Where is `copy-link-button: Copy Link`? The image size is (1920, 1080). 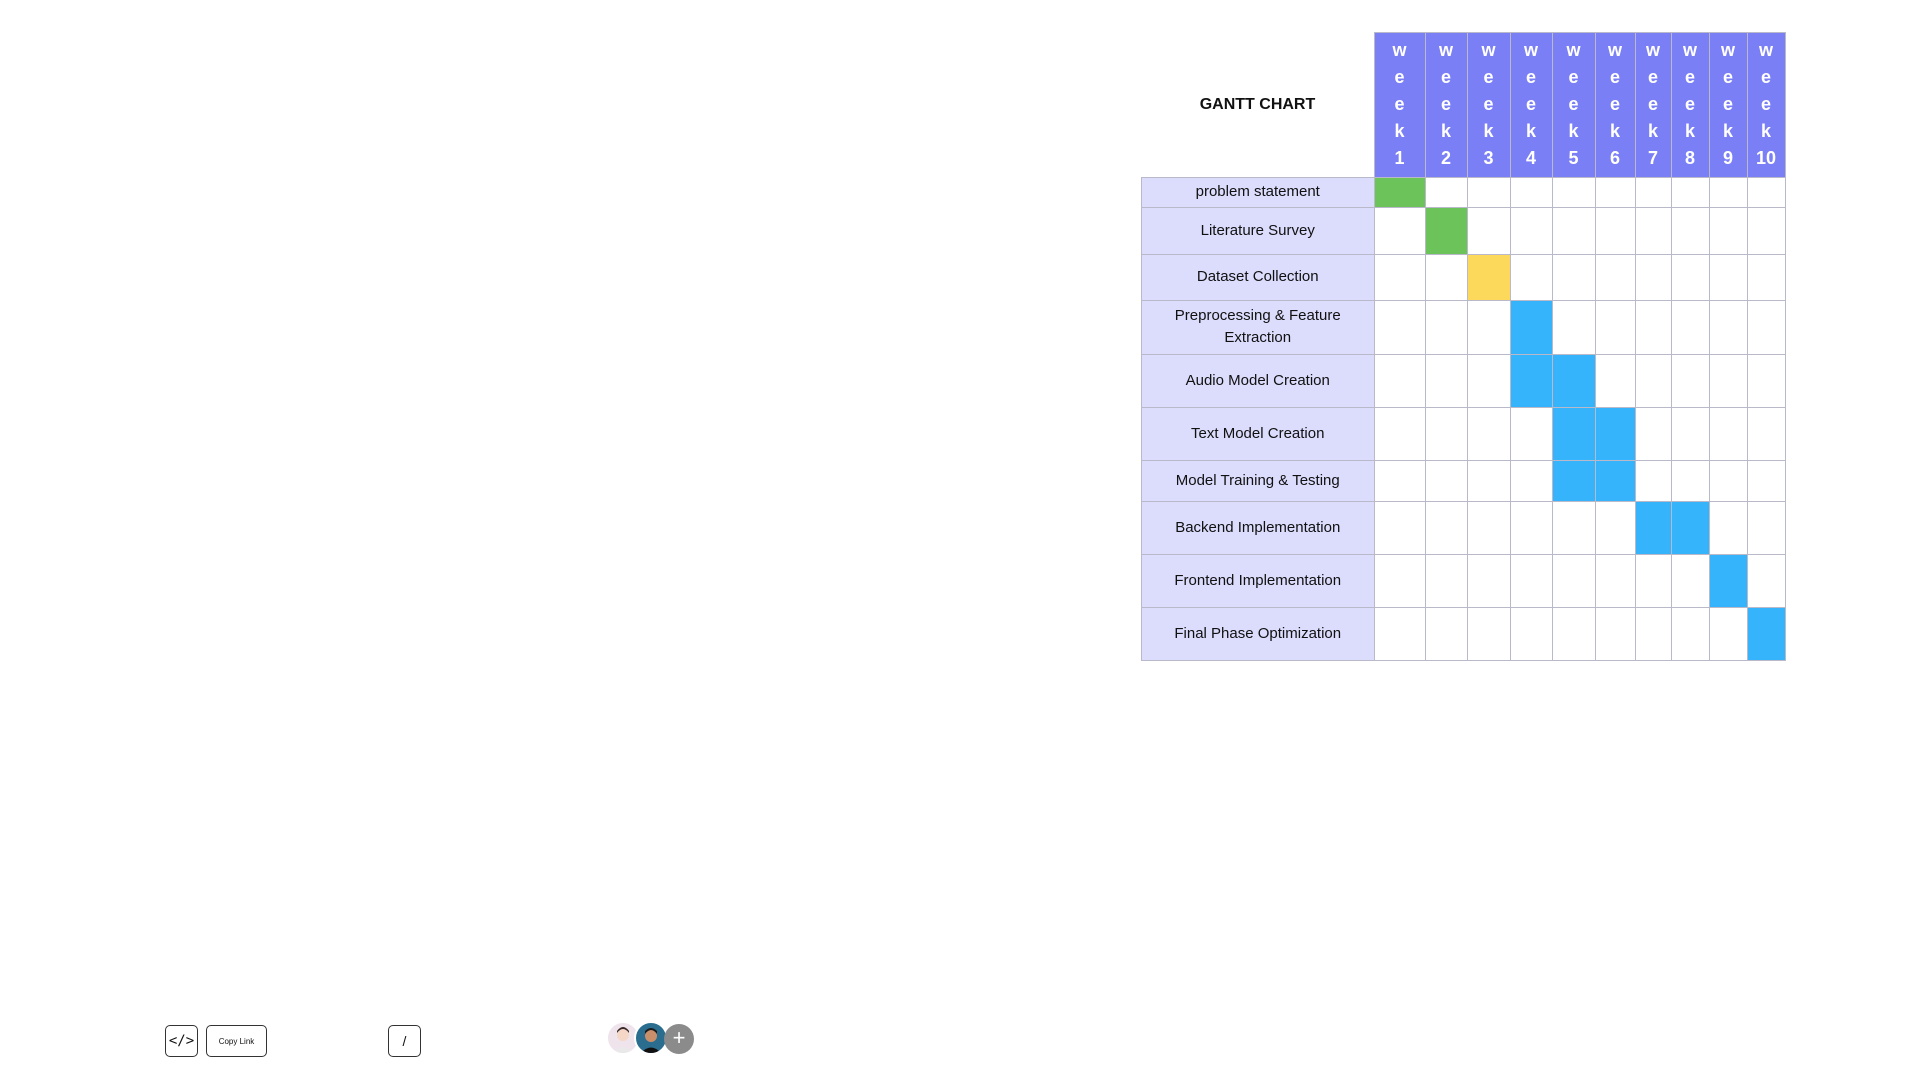 copy-link-button: Copy Link is located at coordinates (236, 1041).